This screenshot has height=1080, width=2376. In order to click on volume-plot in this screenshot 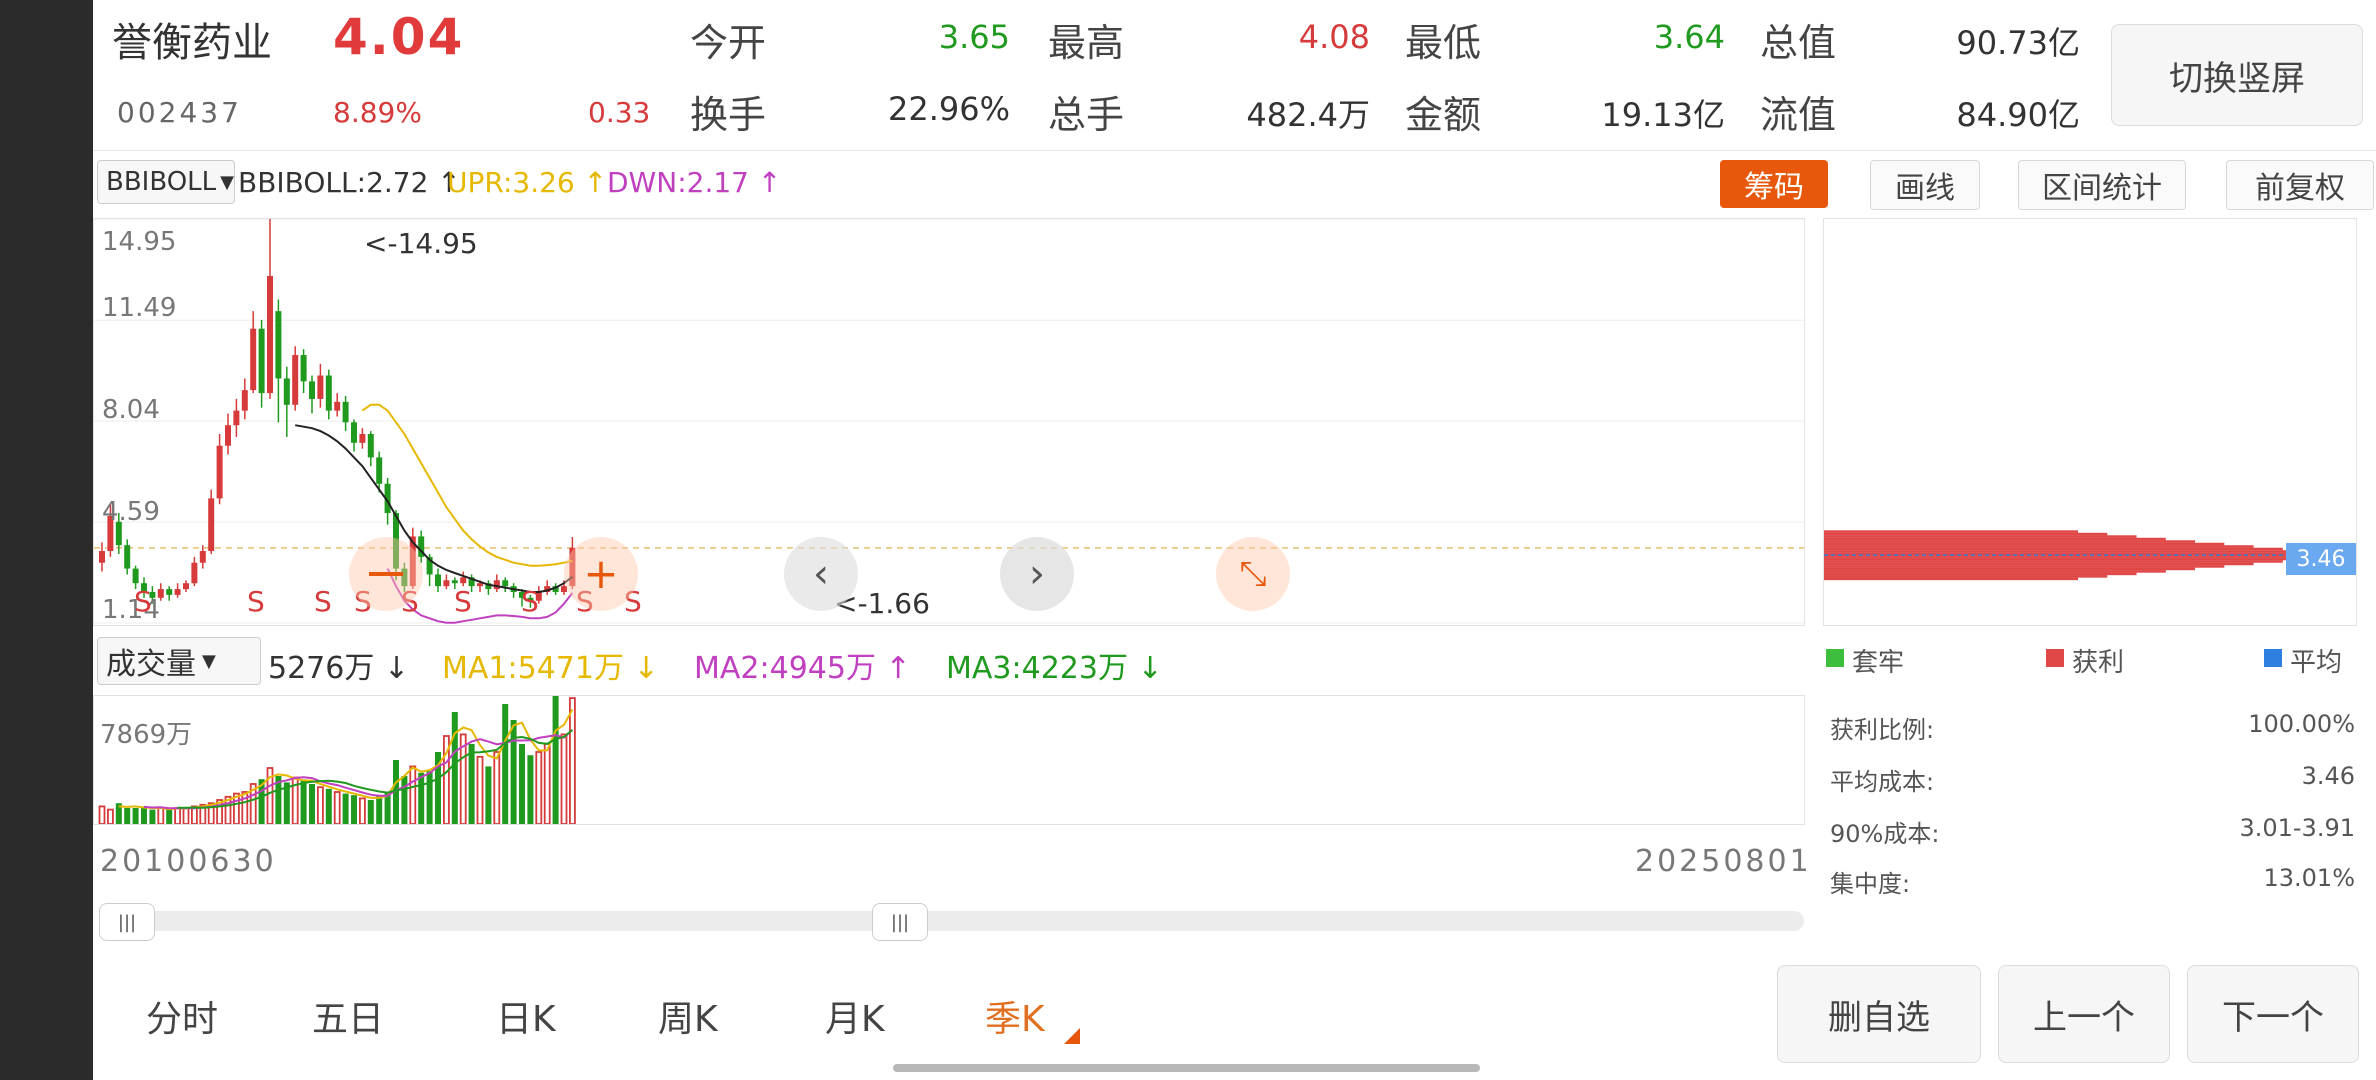, I will do `click(337, 760)`.